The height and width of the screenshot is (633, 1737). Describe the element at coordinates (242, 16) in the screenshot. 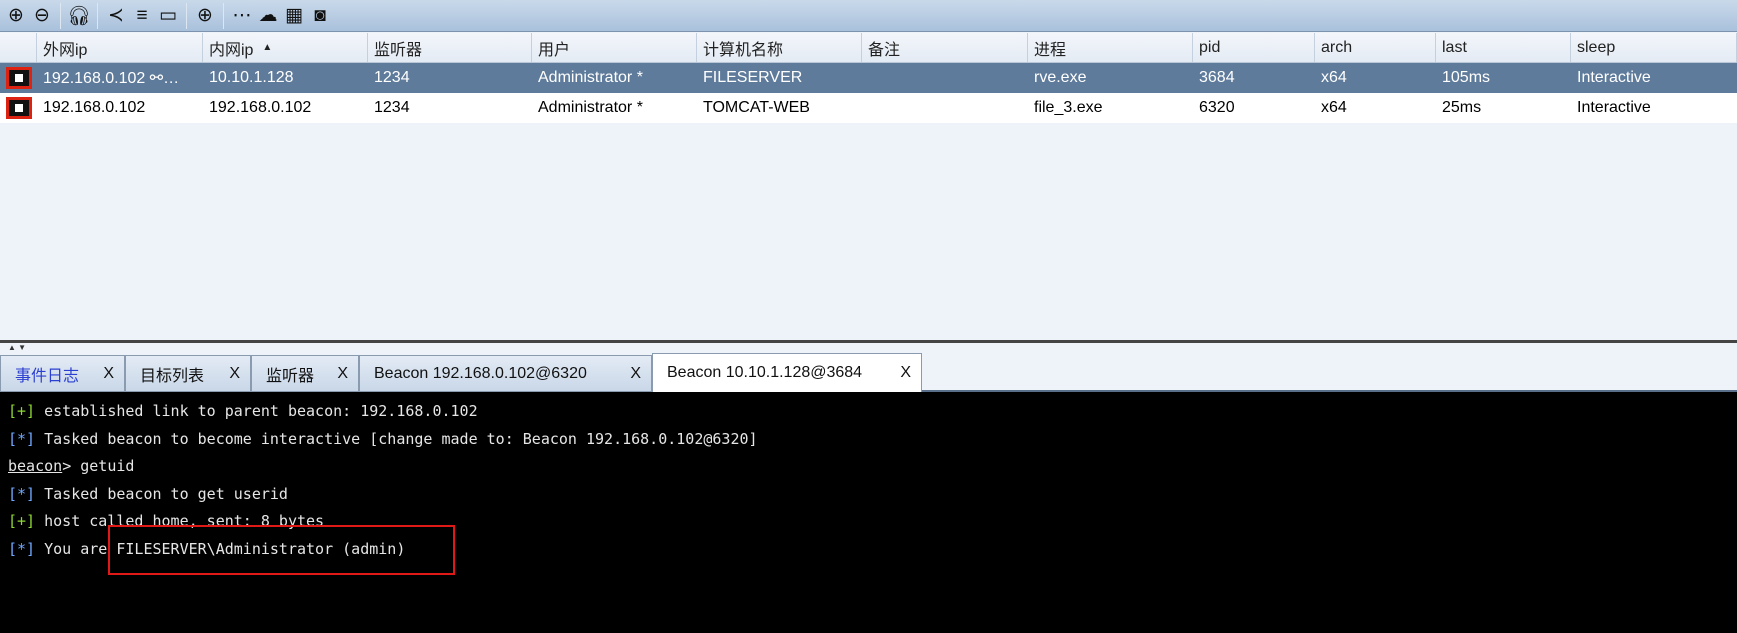

I see `dots-icon: ⋯` at that location.